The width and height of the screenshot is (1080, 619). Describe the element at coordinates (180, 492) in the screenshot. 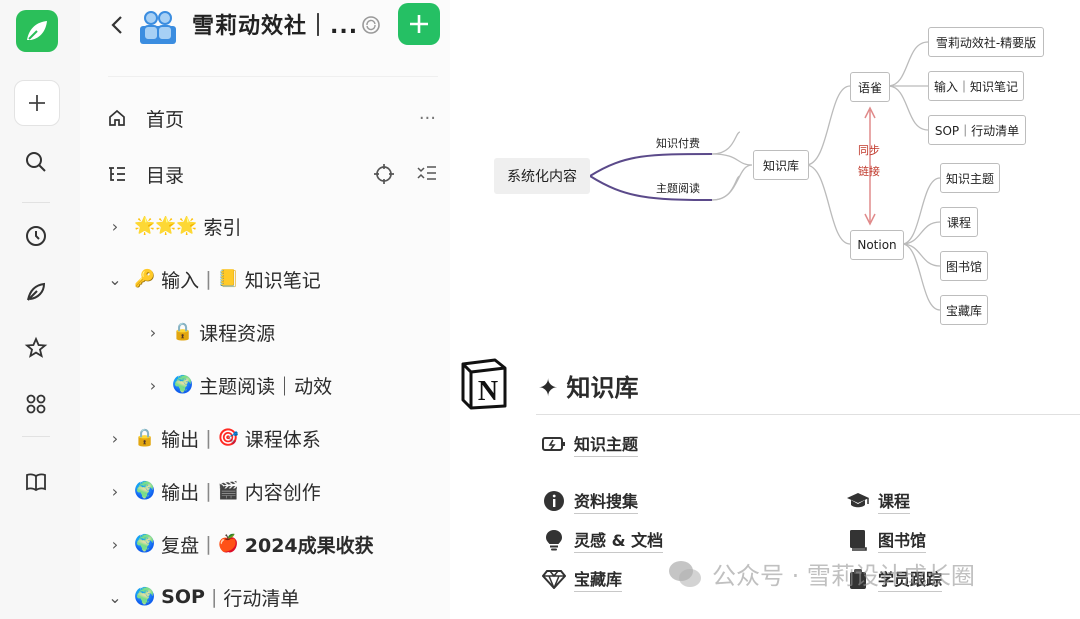

I see `tree-item-prefix: 输出` at that location.